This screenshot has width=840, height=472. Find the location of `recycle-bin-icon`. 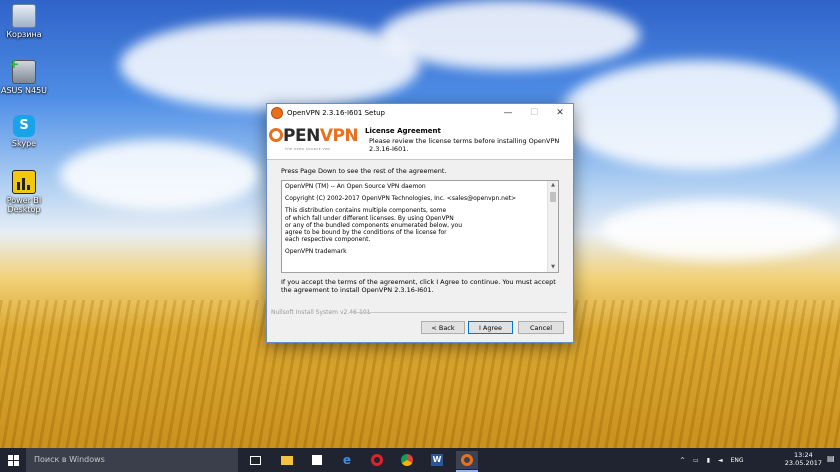

recycle-bin-icon is located at coordinates (24, 16).